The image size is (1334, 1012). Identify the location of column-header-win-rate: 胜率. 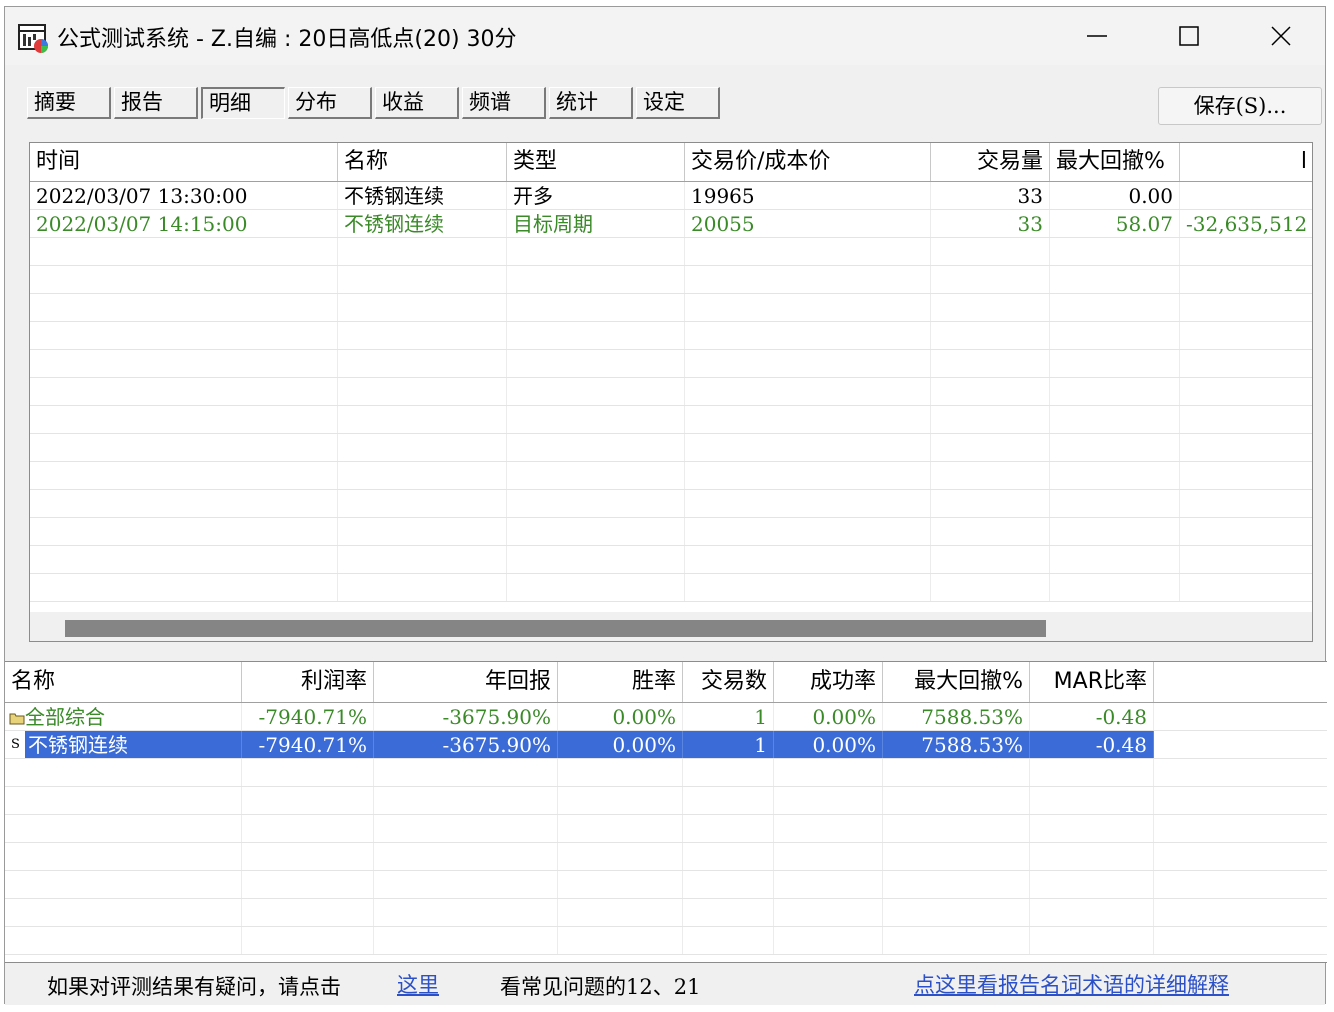
(620, 682).